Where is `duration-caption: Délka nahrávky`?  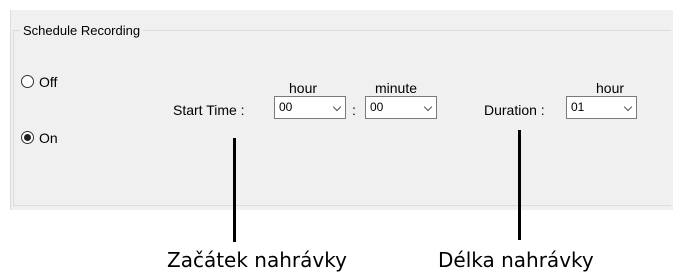 duration-caption: Délka nahrávky is located at coordinates (516, 260).